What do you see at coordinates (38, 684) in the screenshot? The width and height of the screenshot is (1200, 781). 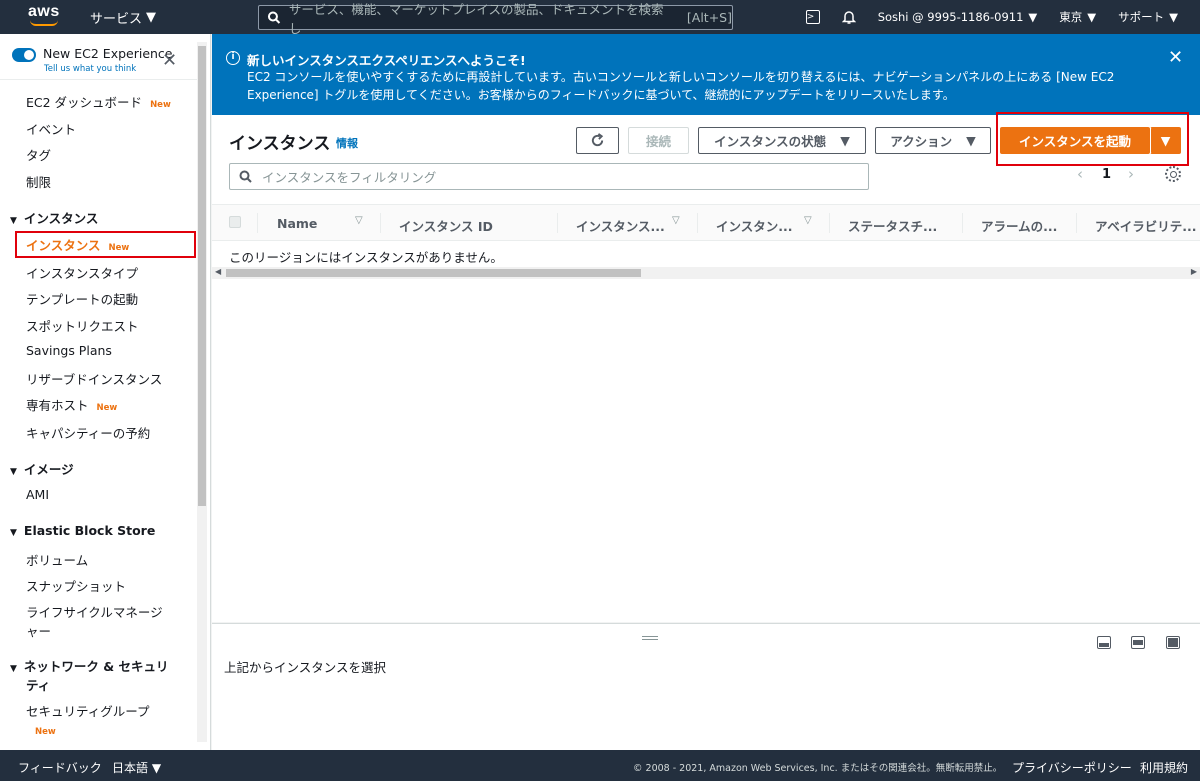 I see `sidebar-section-network-security-cont: ティ` at bounding box center [38, 684].